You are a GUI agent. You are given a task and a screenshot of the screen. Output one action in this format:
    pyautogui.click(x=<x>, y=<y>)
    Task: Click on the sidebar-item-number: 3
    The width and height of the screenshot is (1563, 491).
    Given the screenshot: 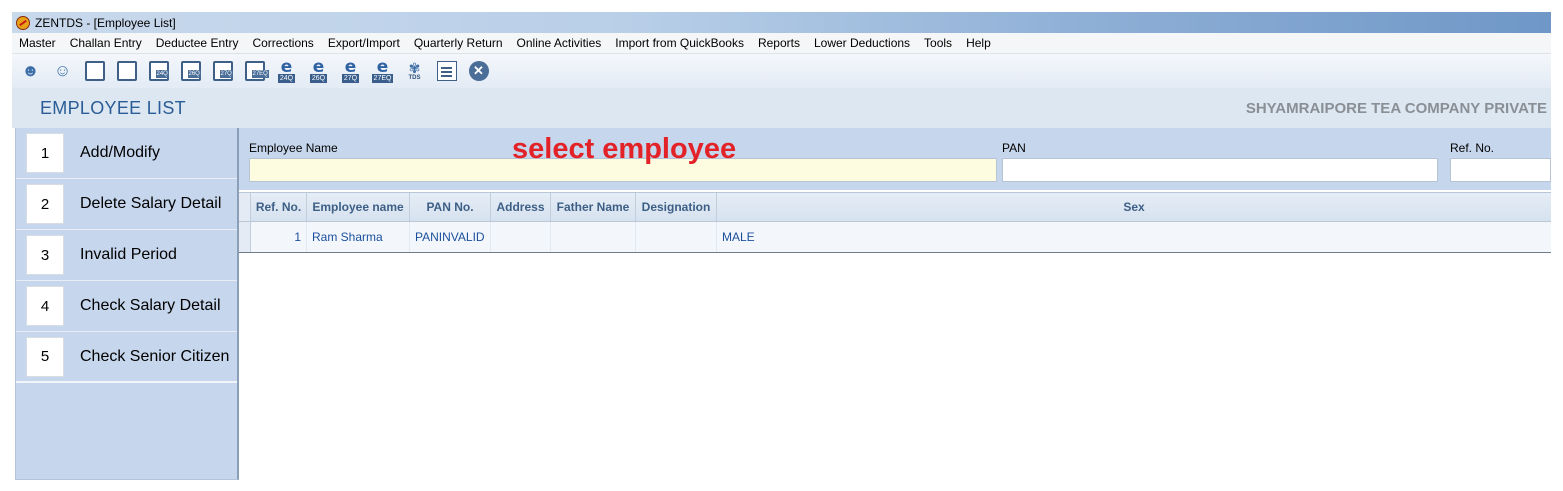 What is the action you would take?
    pyautogui.click(x=45, y=255)
    